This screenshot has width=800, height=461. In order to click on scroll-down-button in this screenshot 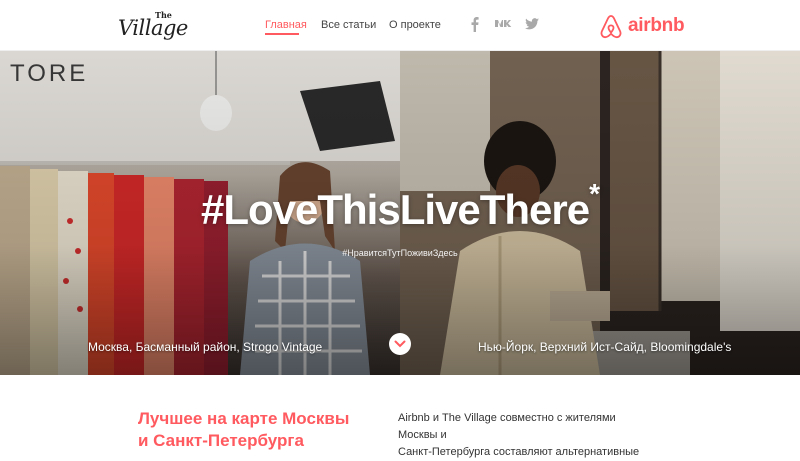, I will do `click(400, 344)`.